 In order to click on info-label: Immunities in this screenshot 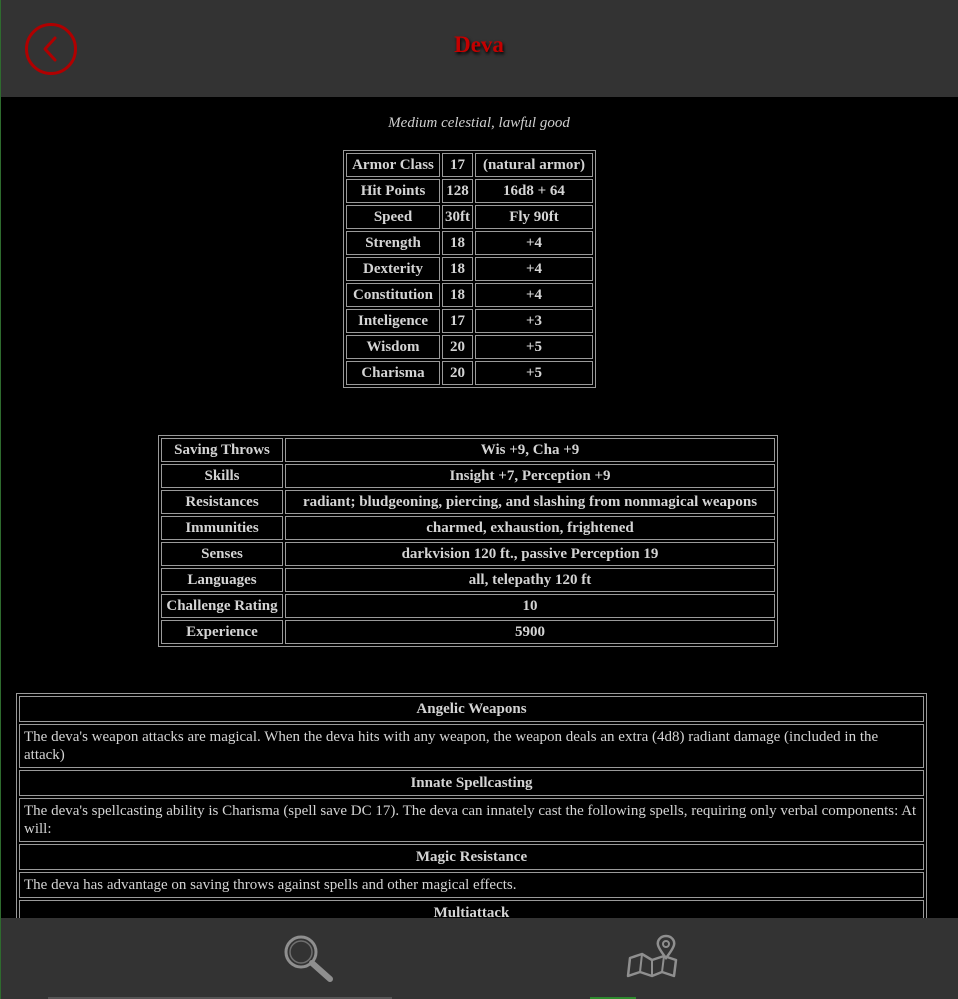, I will do `click(222, 528)`.